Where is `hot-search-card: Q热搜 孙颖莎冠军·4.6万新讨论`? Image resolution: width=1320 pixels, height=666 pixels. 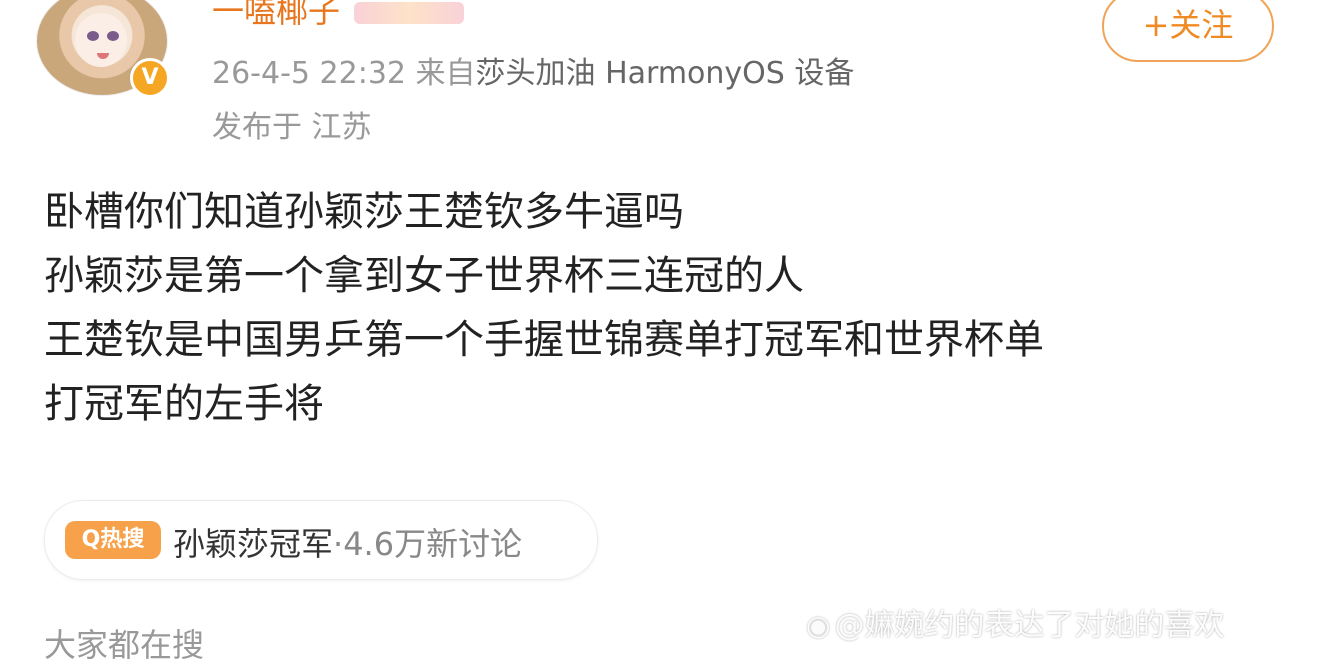
hot-search-card: Q热搜 孙颖莎冠军·4.6万新讨论 is located at coordinates (321, 540).